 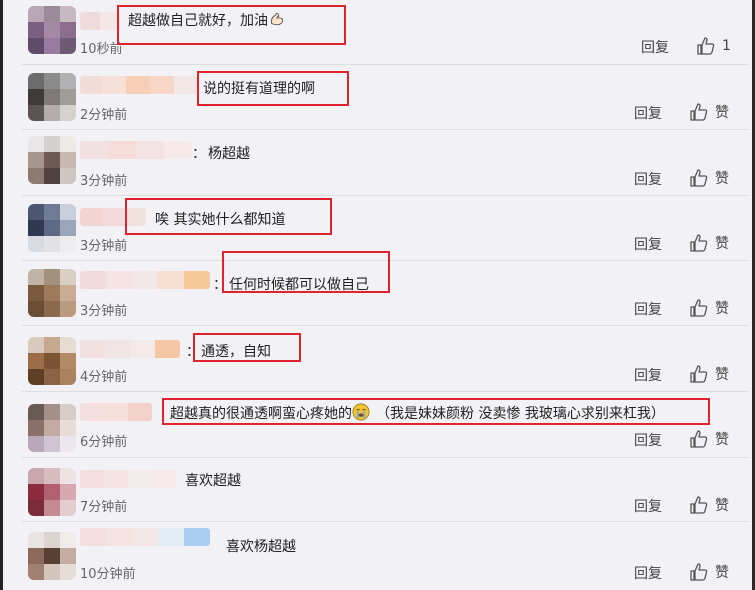 I want to click on comment-time: 4分钟前, so click(x=104, y=377).